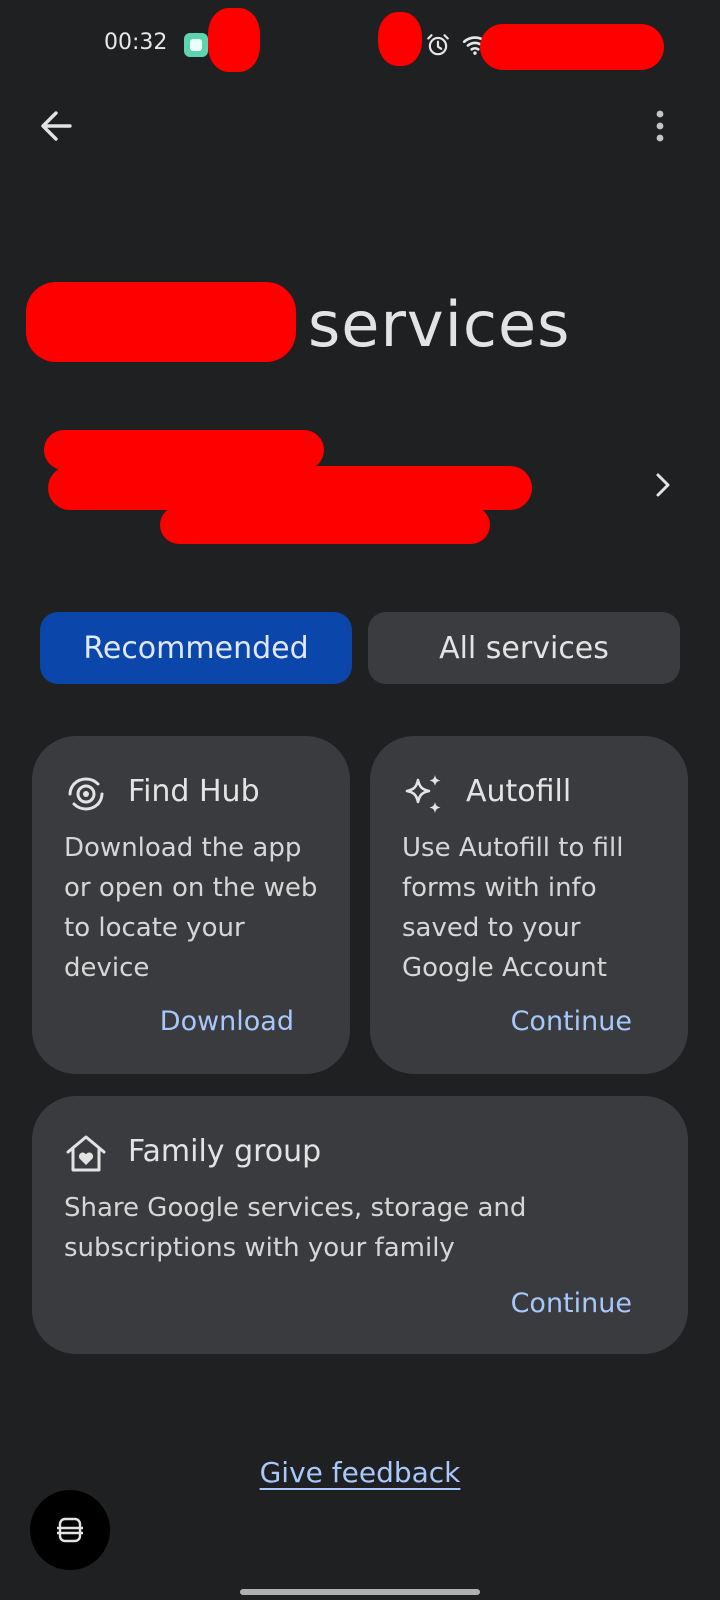 The height and width of the screenshot is (1600, 720). I want to click on tab-recommended: Recommended, so click(196, 648).